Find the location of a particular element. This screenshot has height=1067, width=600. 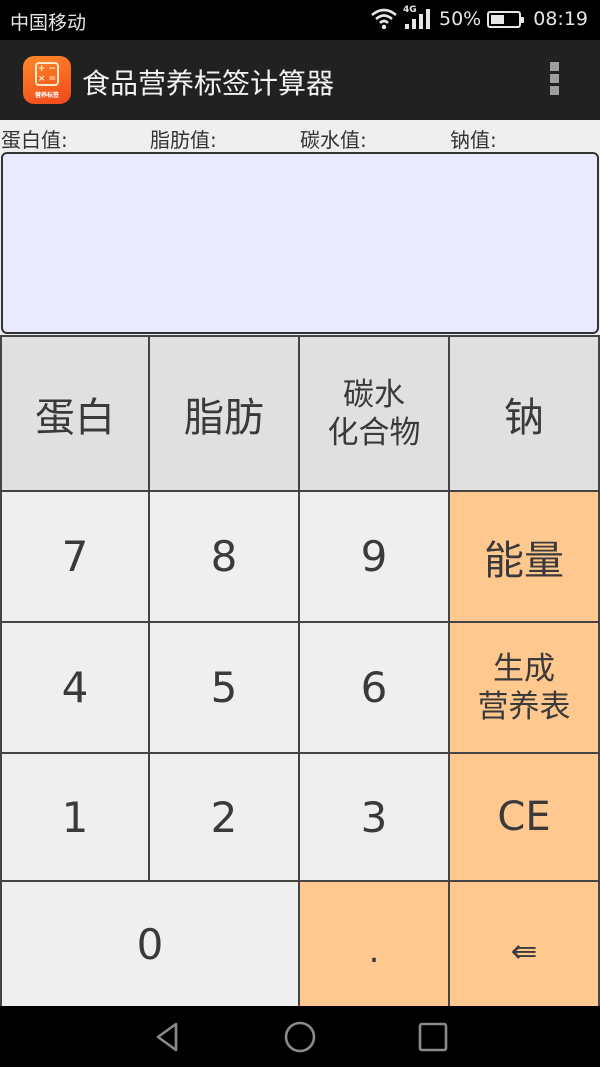

generate-nutrition-table-key: 生成 营养表 is located at coordinates (525, 688).